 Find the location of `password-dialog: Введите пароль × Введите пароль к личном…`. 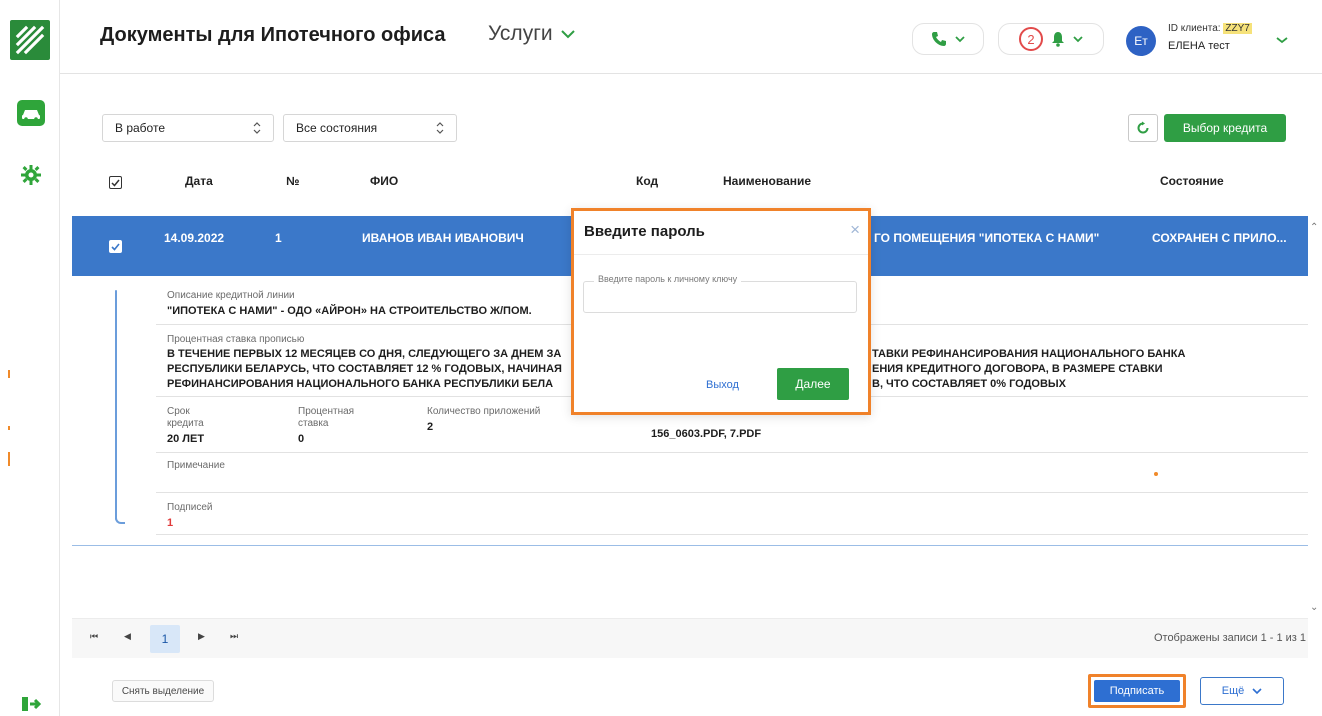

password-dialog: Введите пароль × Введите пароль к личном… is located at coordinates (721, 311).